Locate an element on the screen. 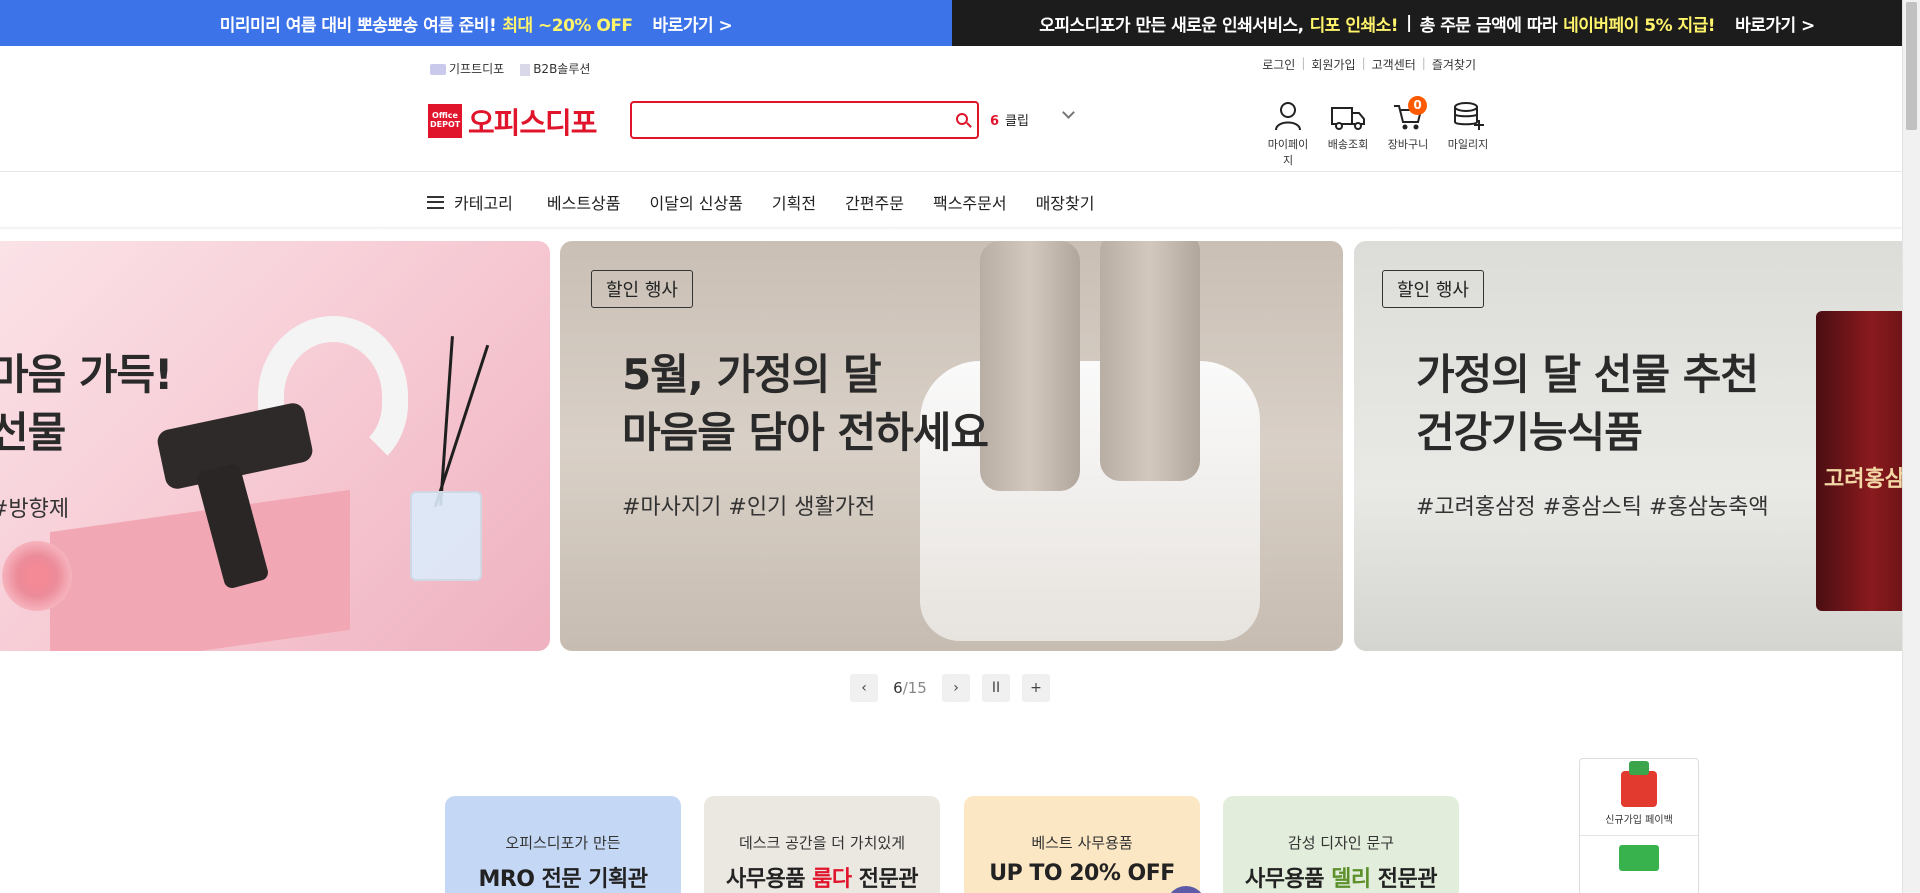 The height and width of the screenshot is (893, 1920). gift-depot-link: 기프트디포 is located at coordinates (467, 68).